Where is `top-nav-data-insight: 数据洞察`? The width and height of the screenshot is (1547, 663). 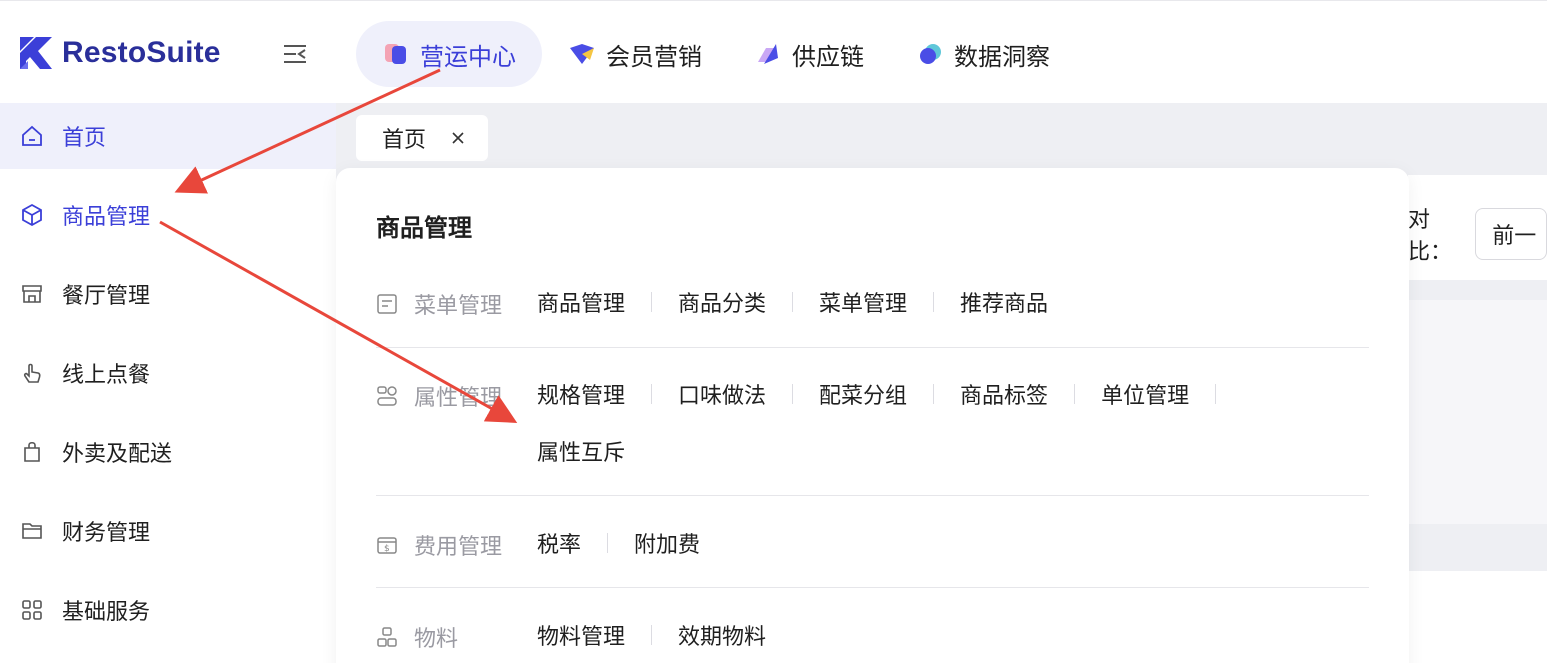
top-nav-data-insight: 数据洞察 is located at coordinates (983, 54).